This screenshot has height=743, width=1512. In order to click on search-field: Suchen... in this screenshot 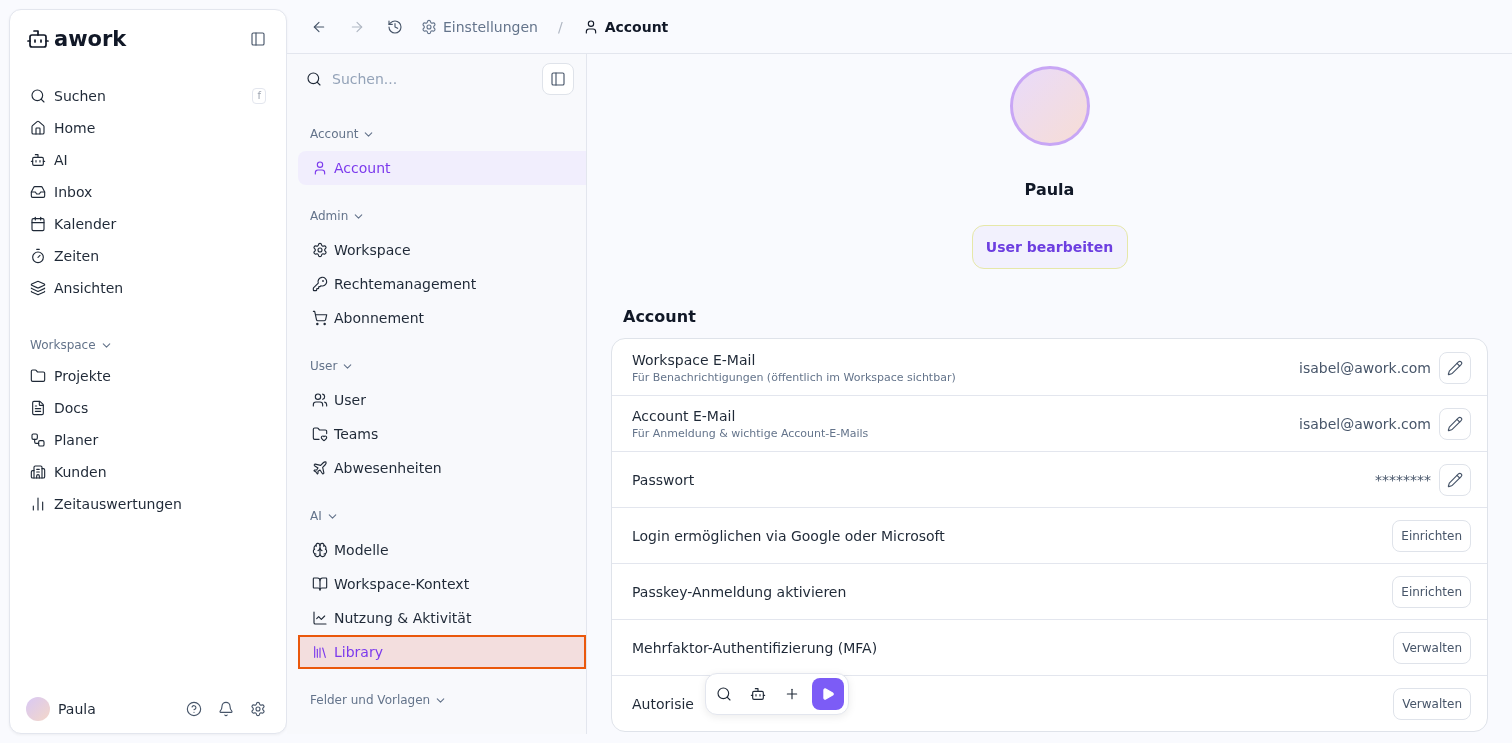, I will do `click(432, 79)`.